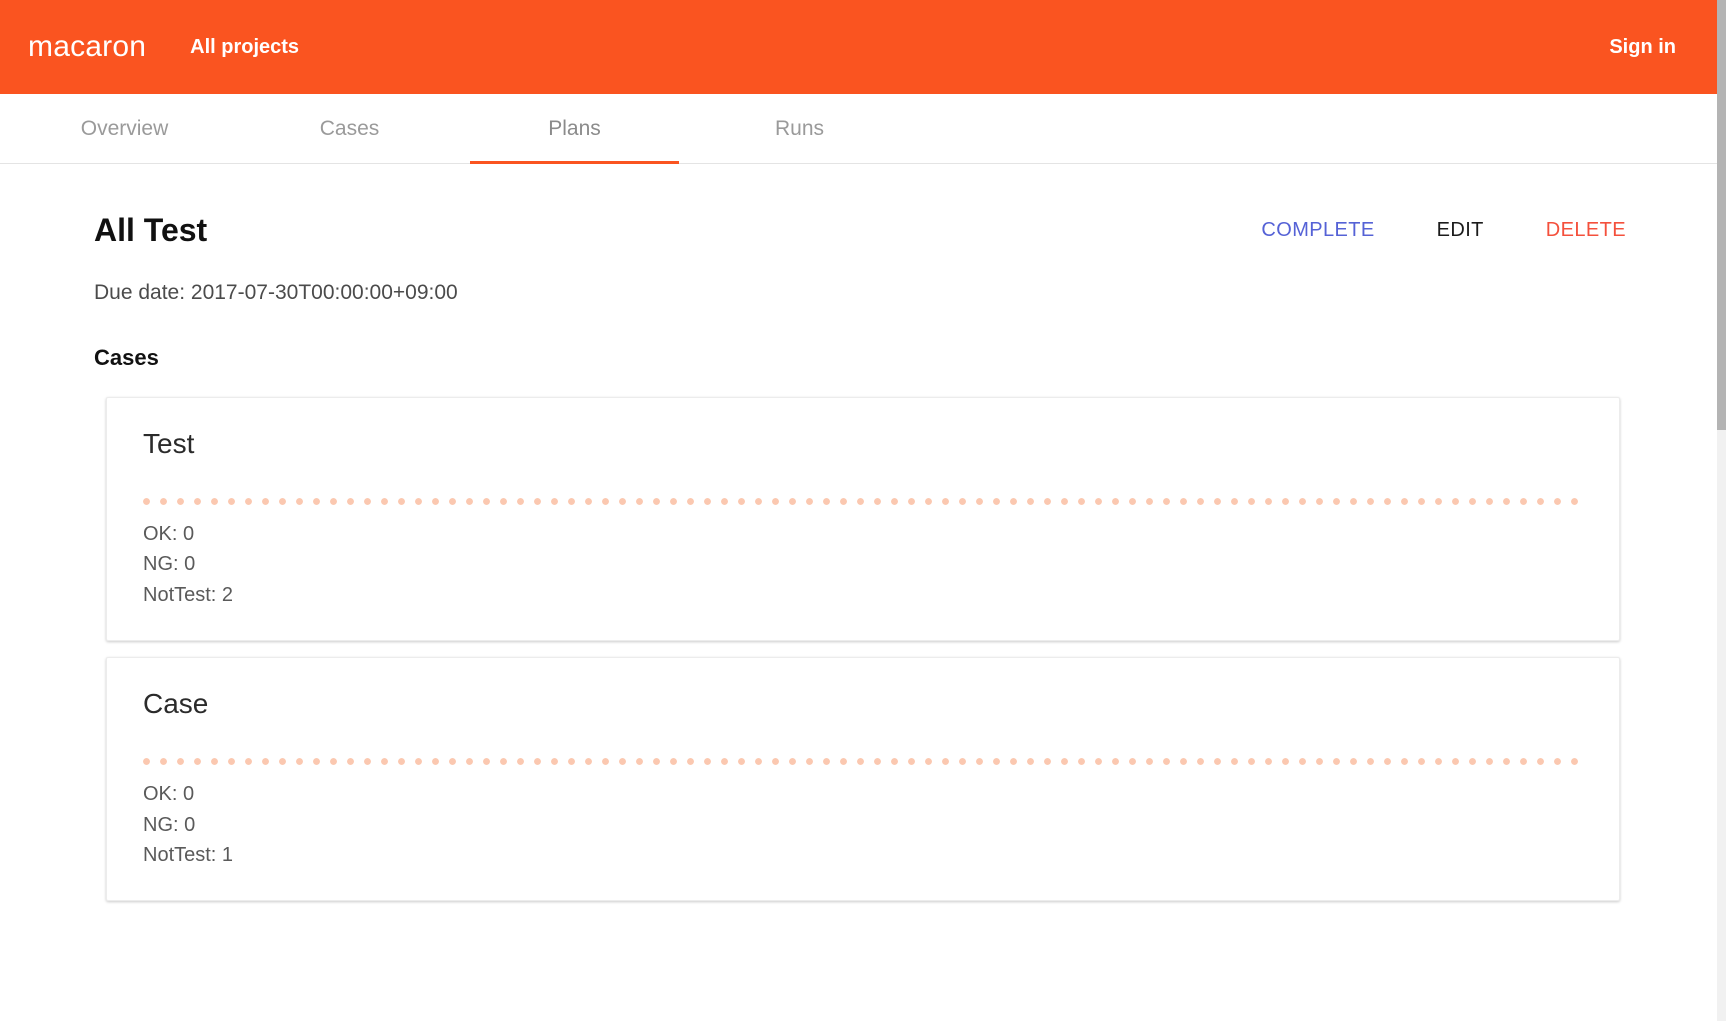 The image size is (1726, 1021). What do you see at coordinates (276, 292) in the screenshot?
I see `due-date-text: Due date: 2017-07-30T00:00:00+09:00` at bounding box center [276, 292].